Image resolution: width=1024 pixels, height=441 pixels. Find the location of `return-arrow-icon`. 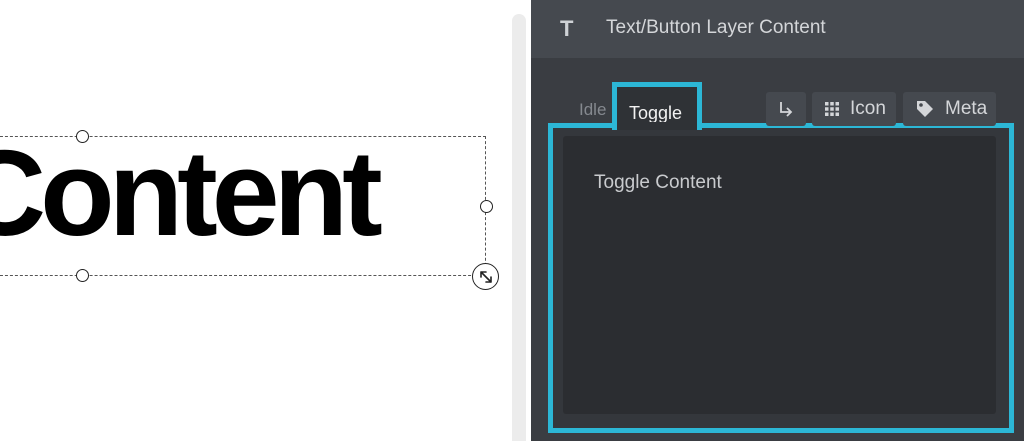

return-arrow-icon is located at coordinates (786, 109).